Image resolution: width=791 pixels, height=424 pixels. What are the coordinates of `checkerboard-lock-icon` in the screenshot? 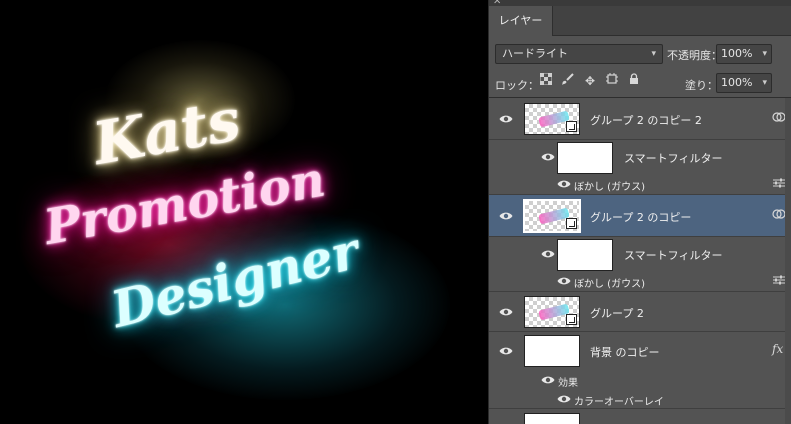 It's located at (546, 80).